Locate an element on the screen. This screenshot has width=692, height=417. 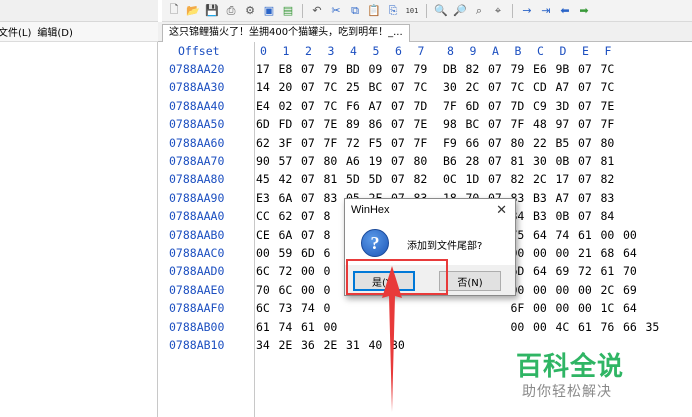
hex-byte: B6 is located at coordinates (450, 161).